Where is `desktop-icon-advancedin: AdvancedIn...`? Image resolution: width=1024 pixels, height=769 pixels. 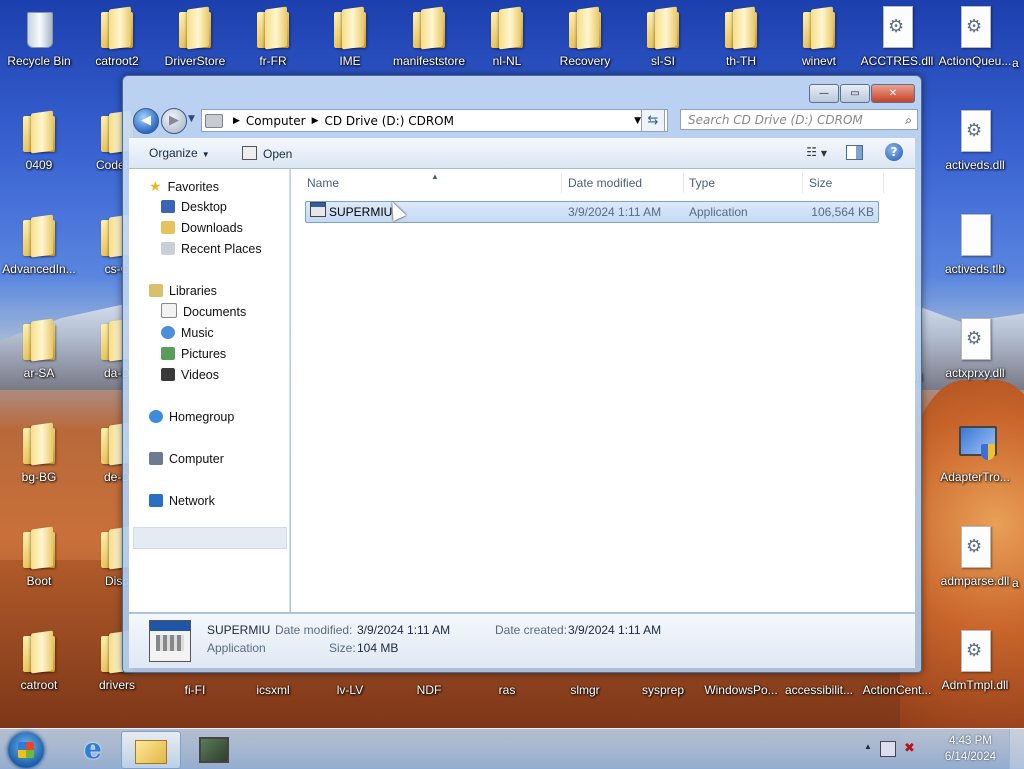 desktop-icon-advancedin: AdvancedIn... is located at coordinates (39, 245).